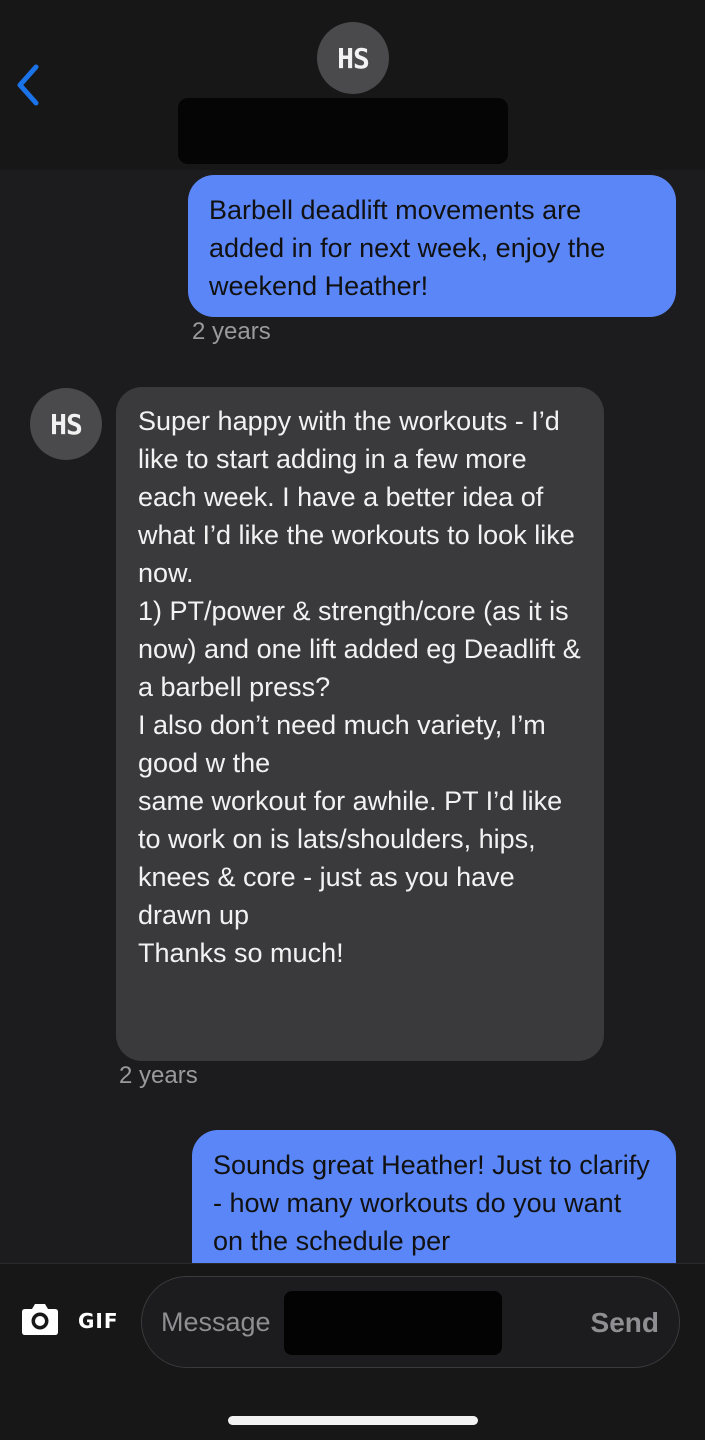  What do you see at coordinates (393, 1323) in the screenshot?
I see `redacted-text` at bounding box center [393, 1323].